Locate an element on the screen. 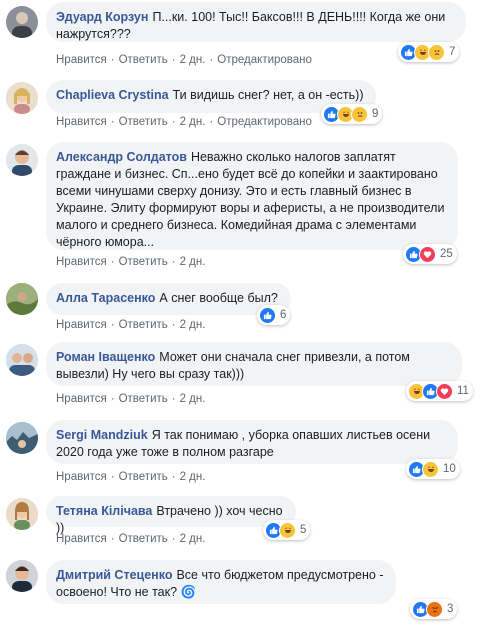  comment-bubble: Алла Тарасенко А снег вообще был? is located at coordinates (168, 299).